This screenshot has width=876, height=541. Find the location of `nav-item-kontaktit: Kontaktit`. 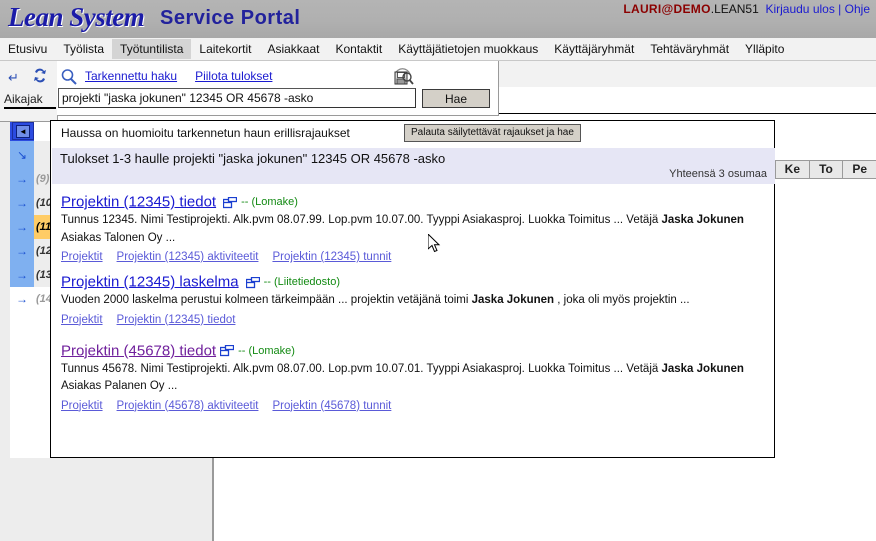

nav-item-kontaktit: Kontaktit is located at coordinates (358, 49).